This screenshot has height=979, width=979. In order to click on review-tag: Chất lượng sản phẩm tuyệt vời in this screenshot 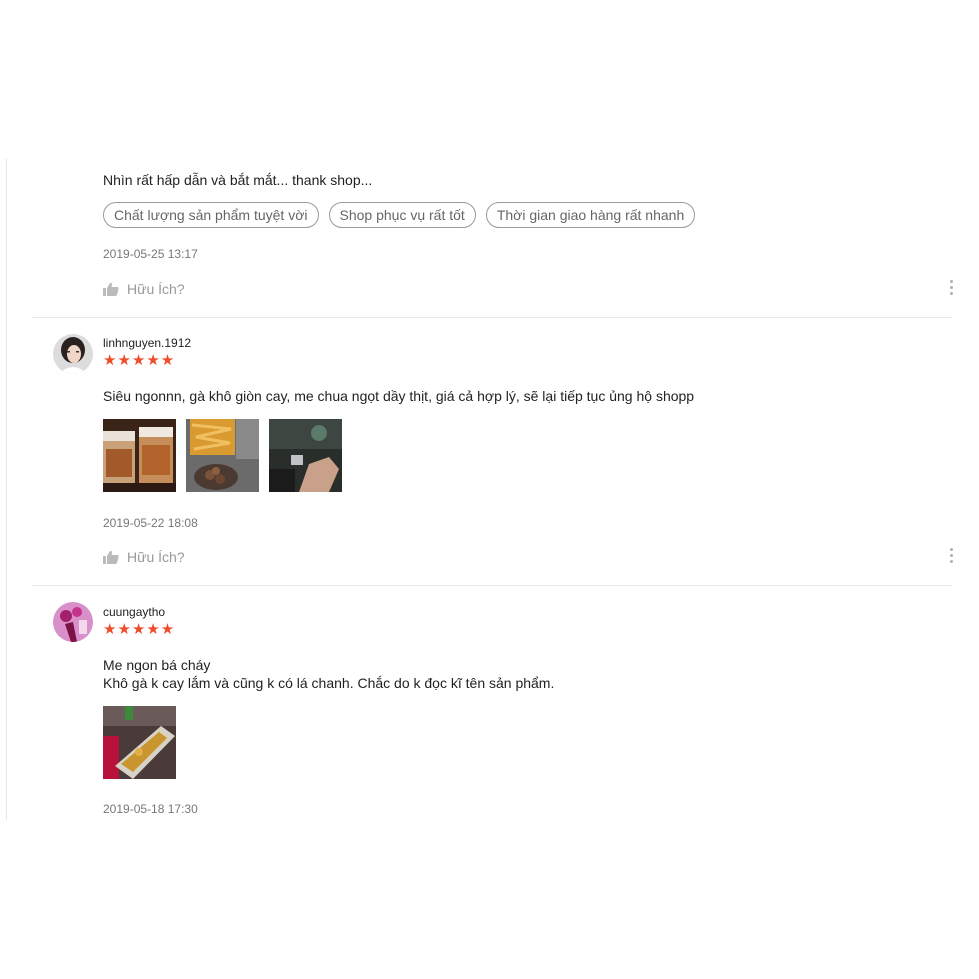, I will do `click(211, 215)`.